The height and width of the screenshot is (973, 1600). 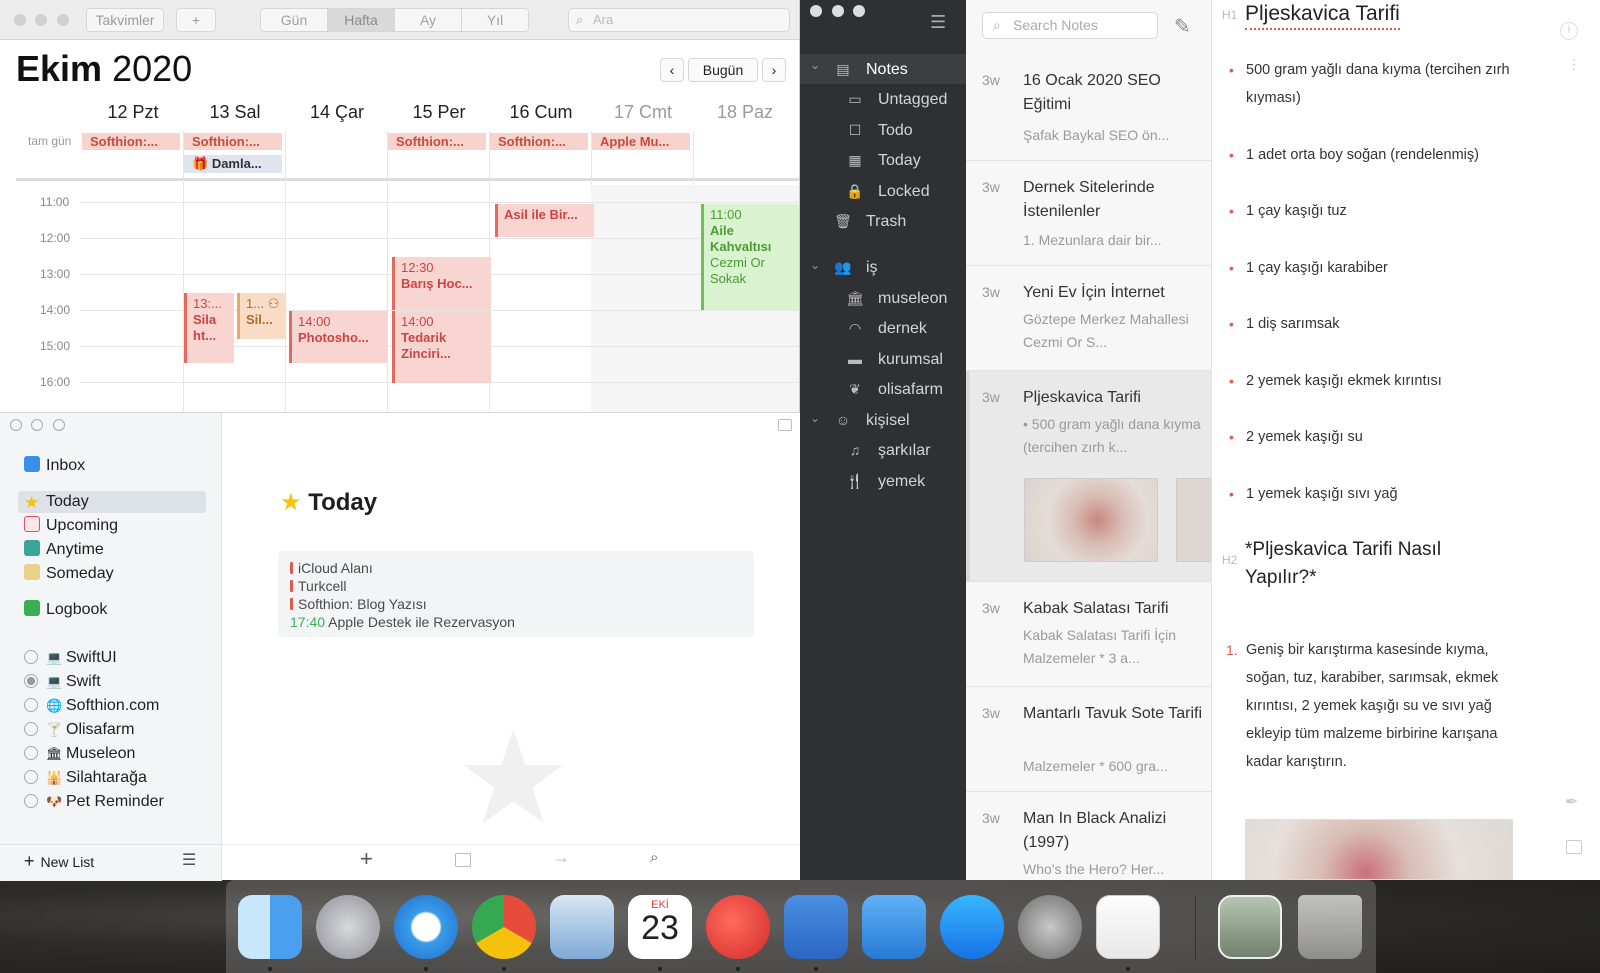 I want to click on bear-app-icon, so click(x=738, y=927).